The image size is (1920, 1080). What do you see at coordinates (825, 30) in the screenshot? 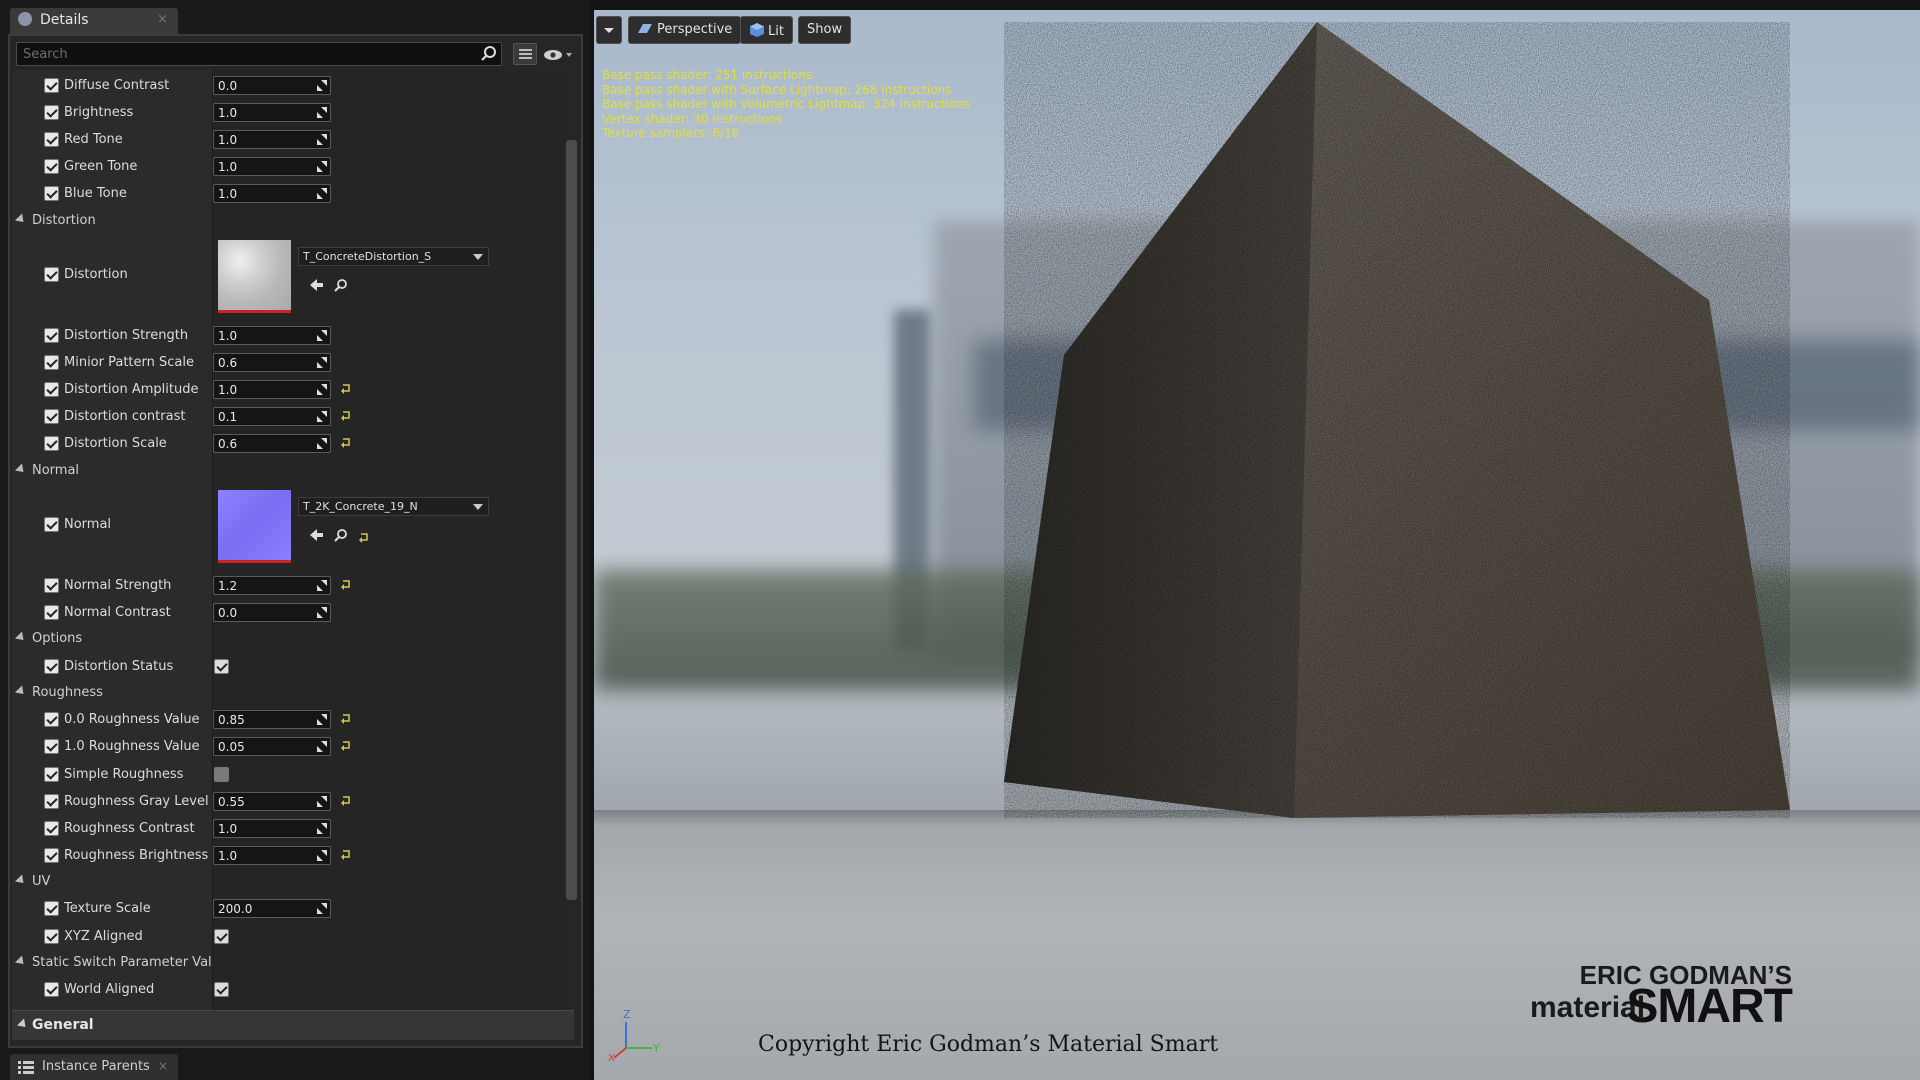
I see `show-button: Show` at bounding box center [825, 30].